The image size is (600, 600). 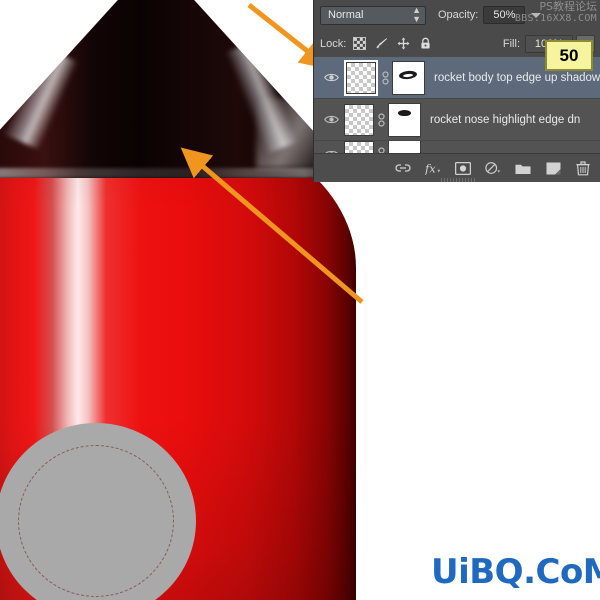 I want to click on nose-highlight-left, so click(x=40, y=97).